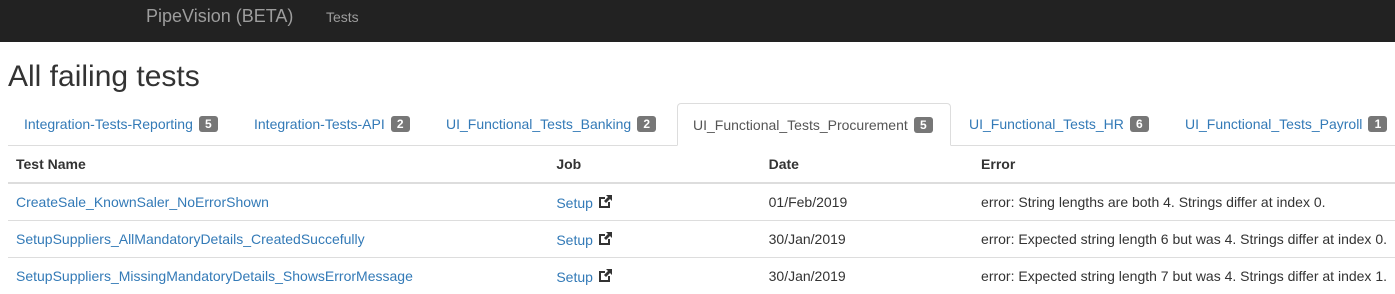  I want to click on tab-ui-functional-tests-banking: UI_Functional_Tests_Banking 2, so click(551, 124).